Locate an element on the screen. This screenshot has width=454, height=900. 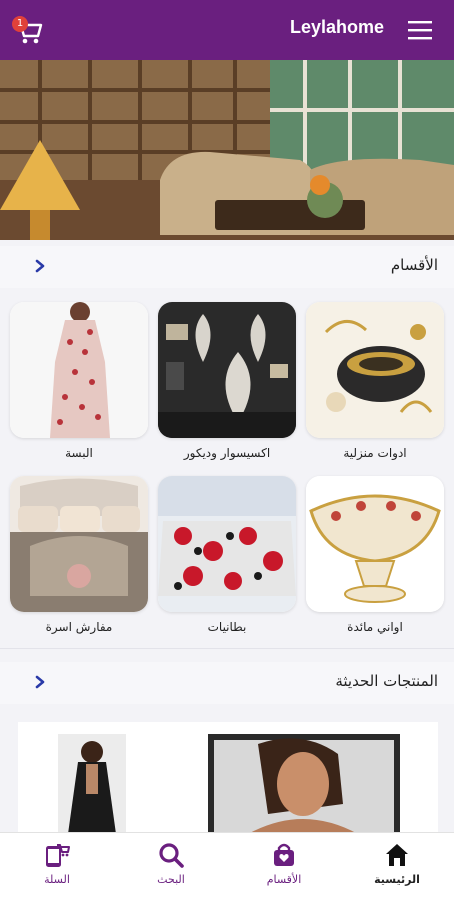
categories-section-title: الأقسام is located at coordinates (414, 265).